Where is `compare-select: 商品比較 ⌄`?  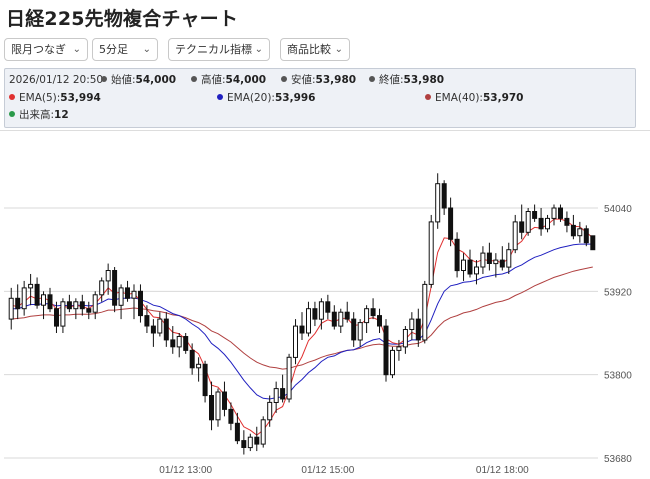
compare-select: 商品比較 ⌄ is located at coordinates (315, 49).